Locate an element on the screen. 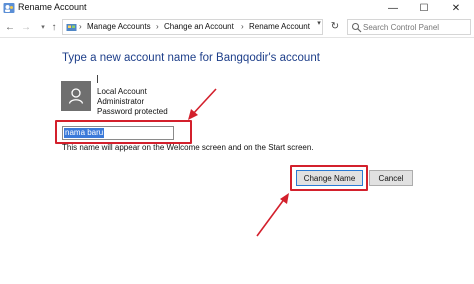  address-dropdown-chevron-icon: ▾ is located at coordinates (319, 25).